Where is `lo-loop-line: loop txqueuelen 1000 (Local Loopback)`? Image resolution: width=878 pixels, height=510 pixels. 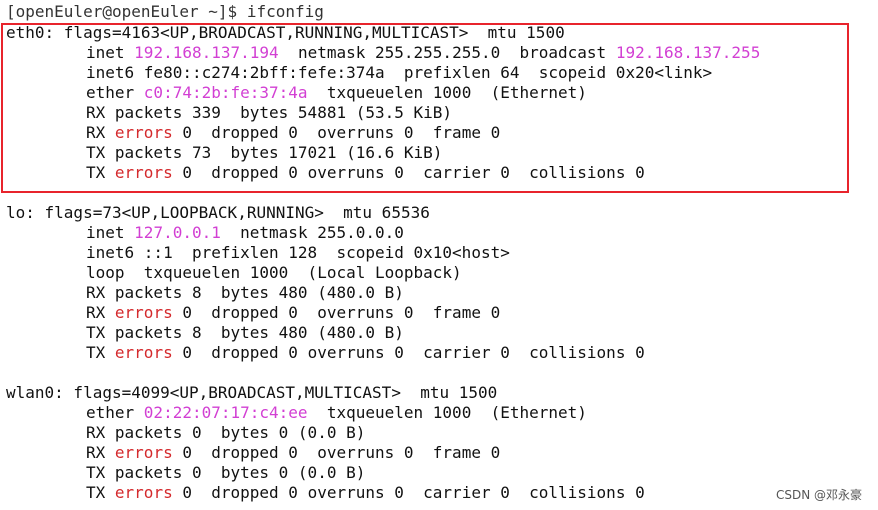 lo-loop-line: loop txqueuelen 1000 (Local Loopback) is located at coordinates (274, 272).